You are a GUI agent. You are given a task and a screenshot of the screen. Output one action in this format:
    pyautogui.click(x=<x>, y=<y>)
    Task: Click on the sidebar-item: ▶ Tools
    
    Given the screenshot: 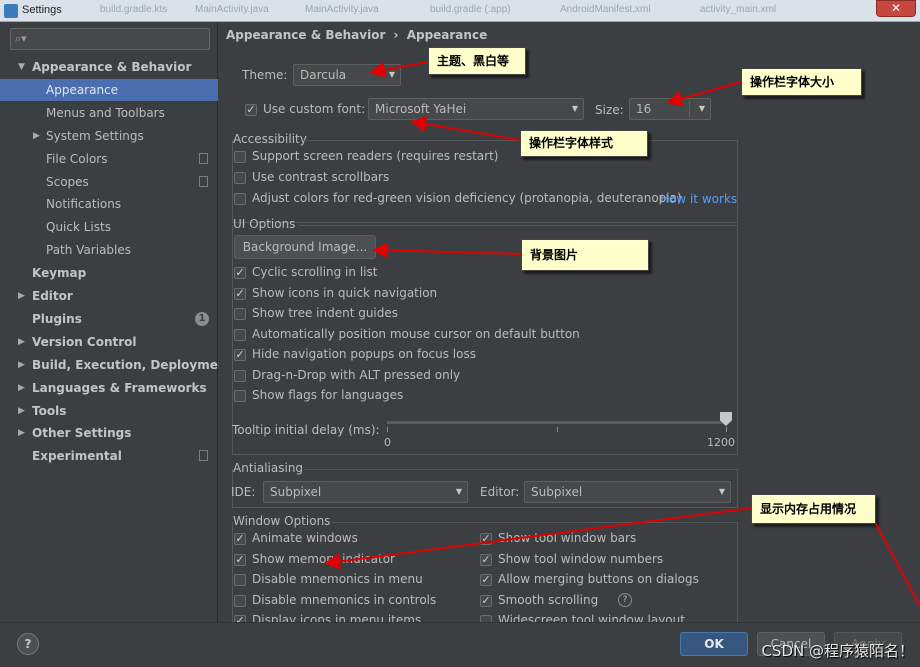 What is the action you would take?
    pyautogui.click(x=109, y=411)
    